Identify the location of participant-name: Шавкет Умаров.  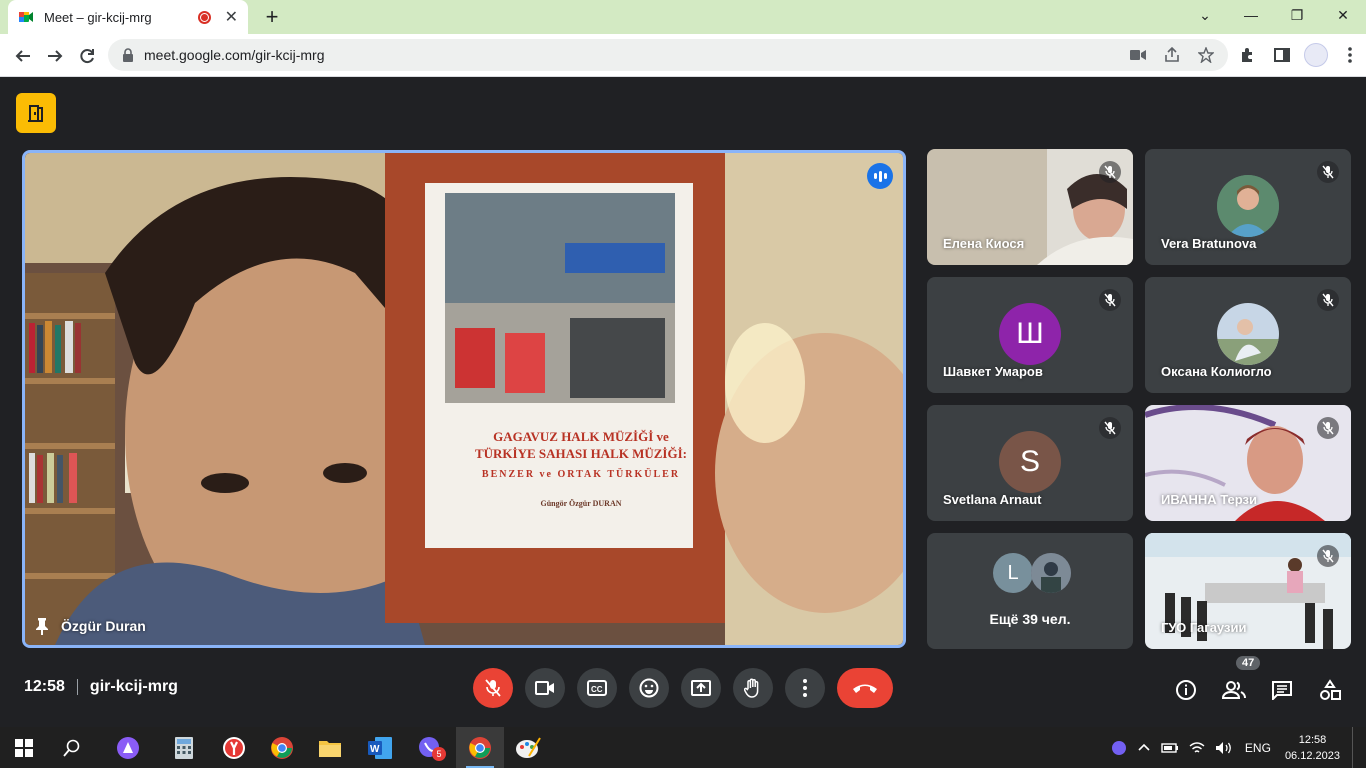
(993, 371).